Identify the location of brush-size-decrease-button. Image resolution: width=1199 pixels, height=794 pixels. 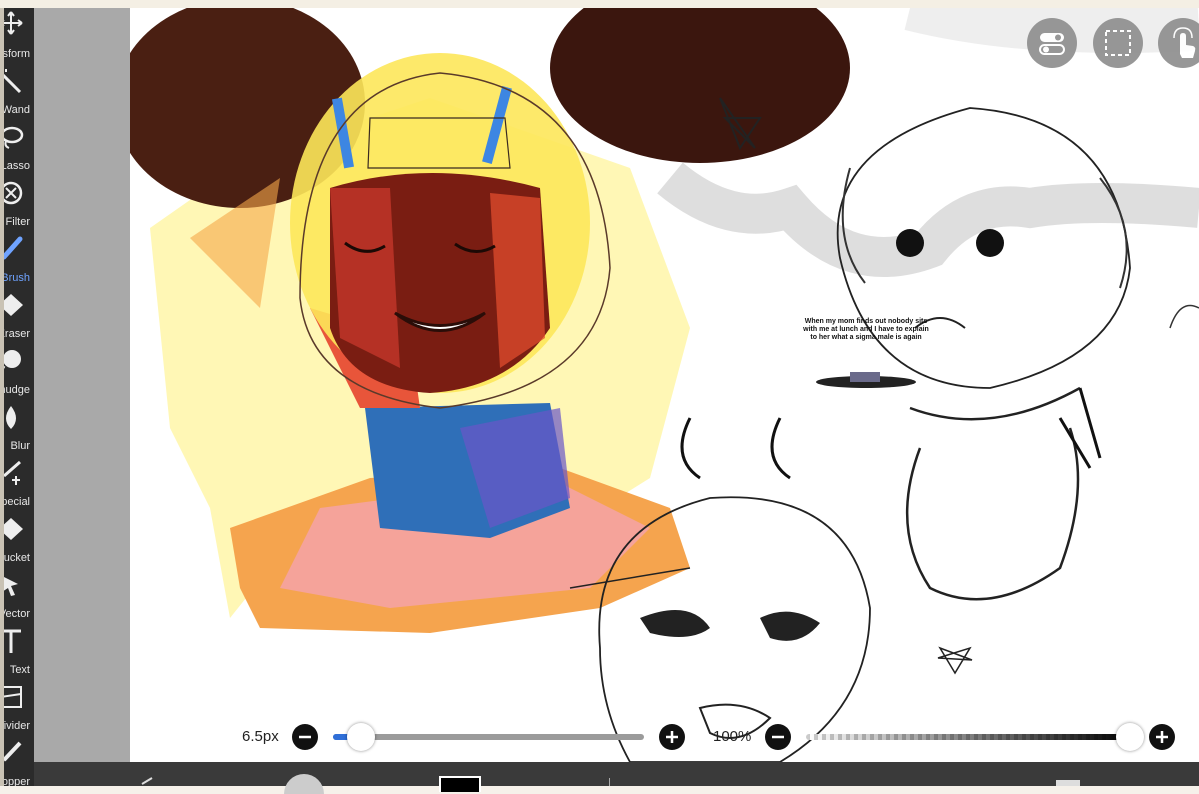
(305, 737).